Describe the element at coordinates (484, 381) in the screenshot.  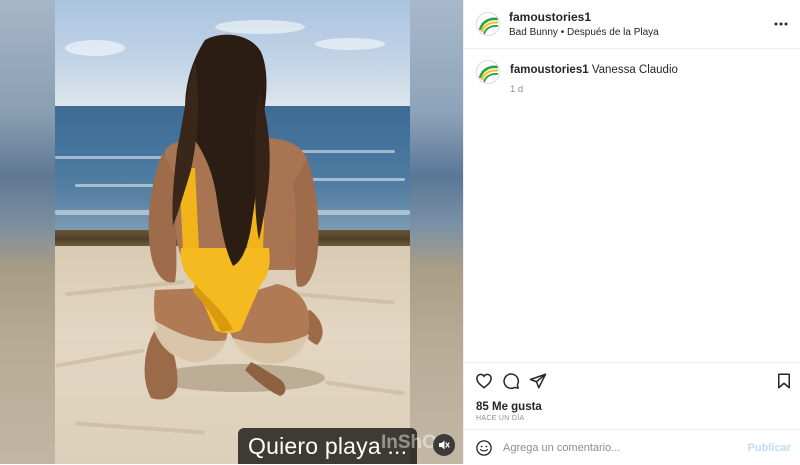
I see `heart-icon` at that location.